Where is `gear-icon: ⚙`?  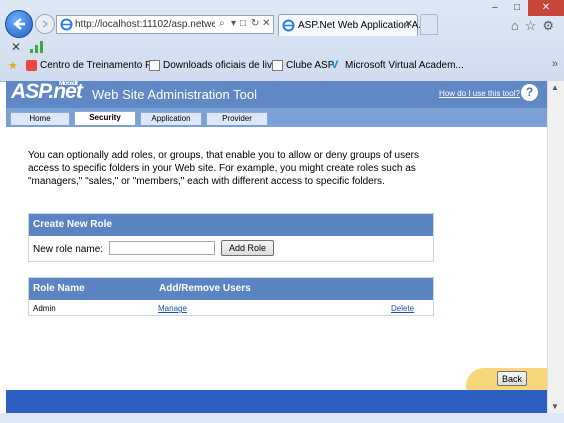 gear-icon: ⚙ is located at coordinates (548, 26).